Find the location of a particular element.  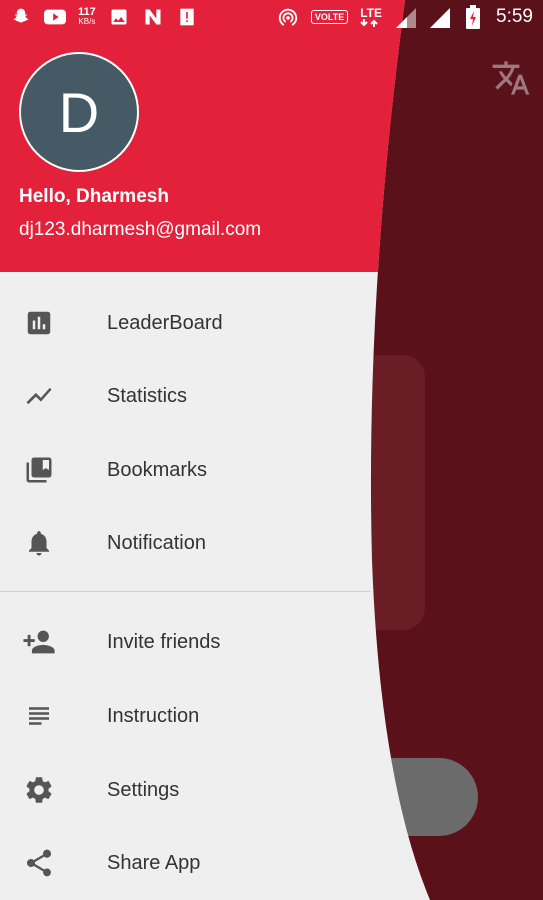

user-greeting: Hello, Dharmesh is located at coordinates (94, 196).